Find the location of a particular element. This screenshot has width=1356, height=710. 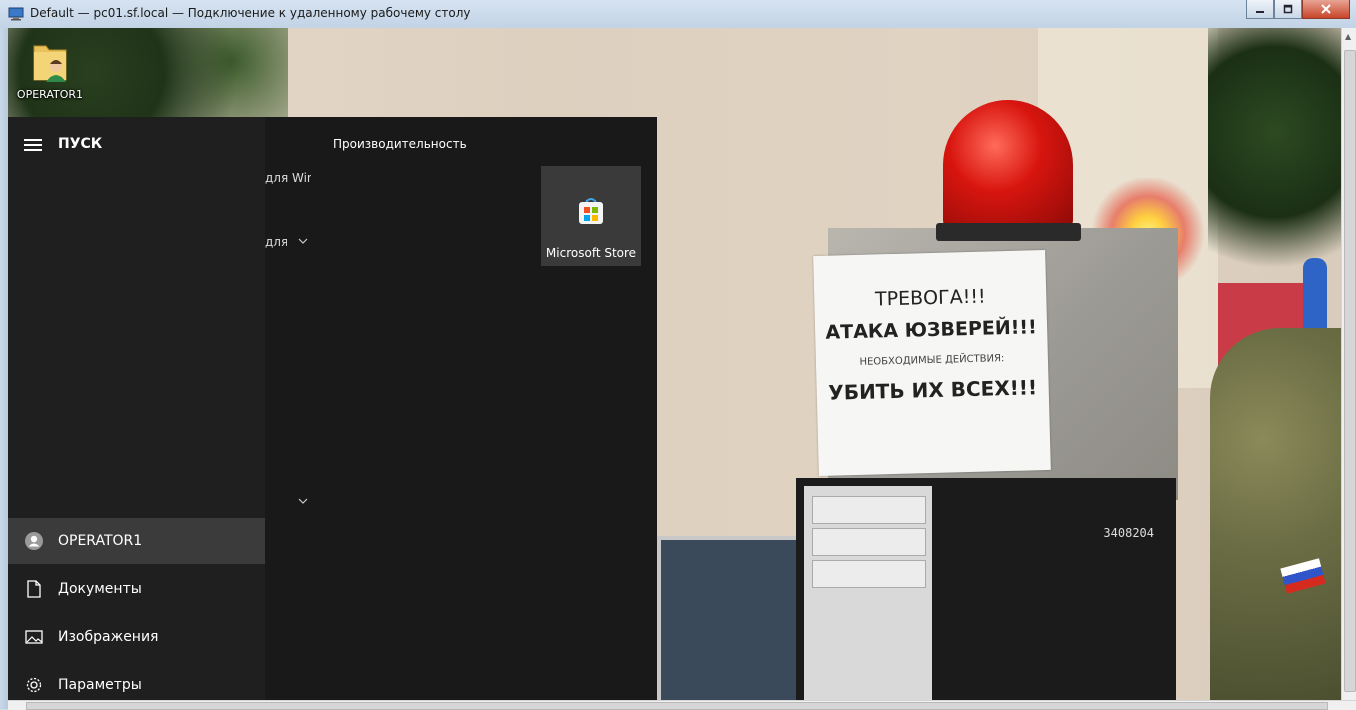

tile-label: Microsoft Store is located at coordinates (591, 253).